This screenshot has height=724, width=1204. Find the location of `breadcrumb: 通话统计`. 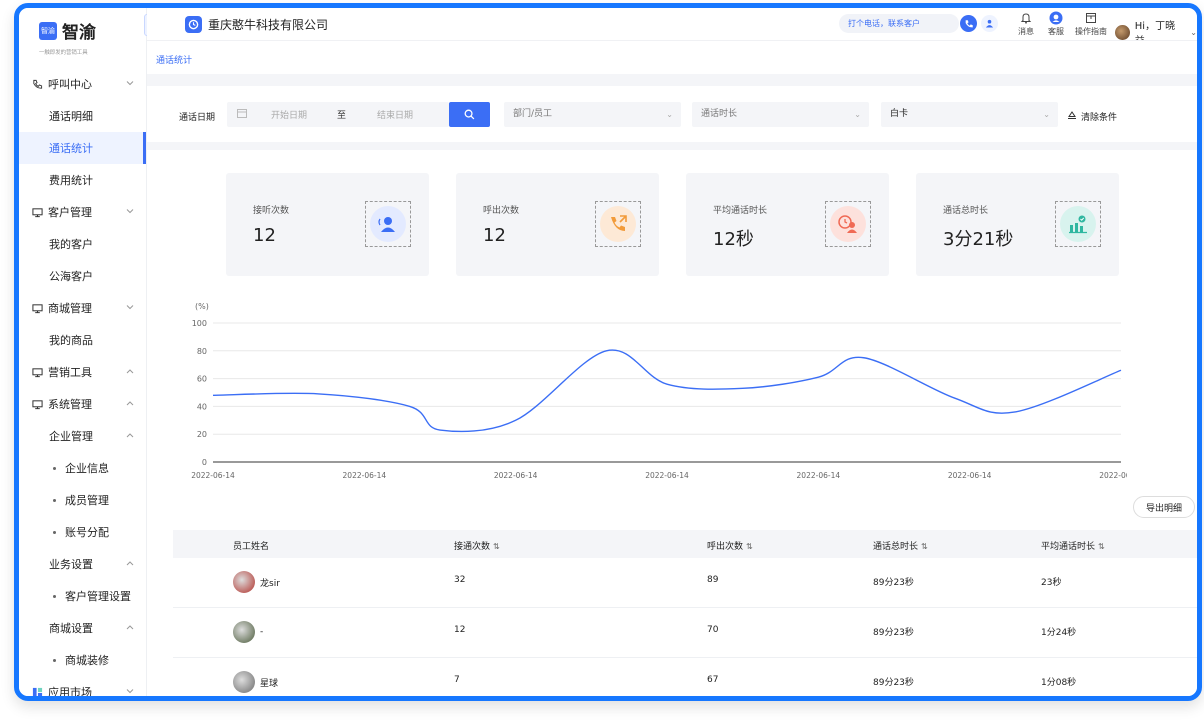

breadcrumb: 通话统计 is located at coordinates (174, 59).